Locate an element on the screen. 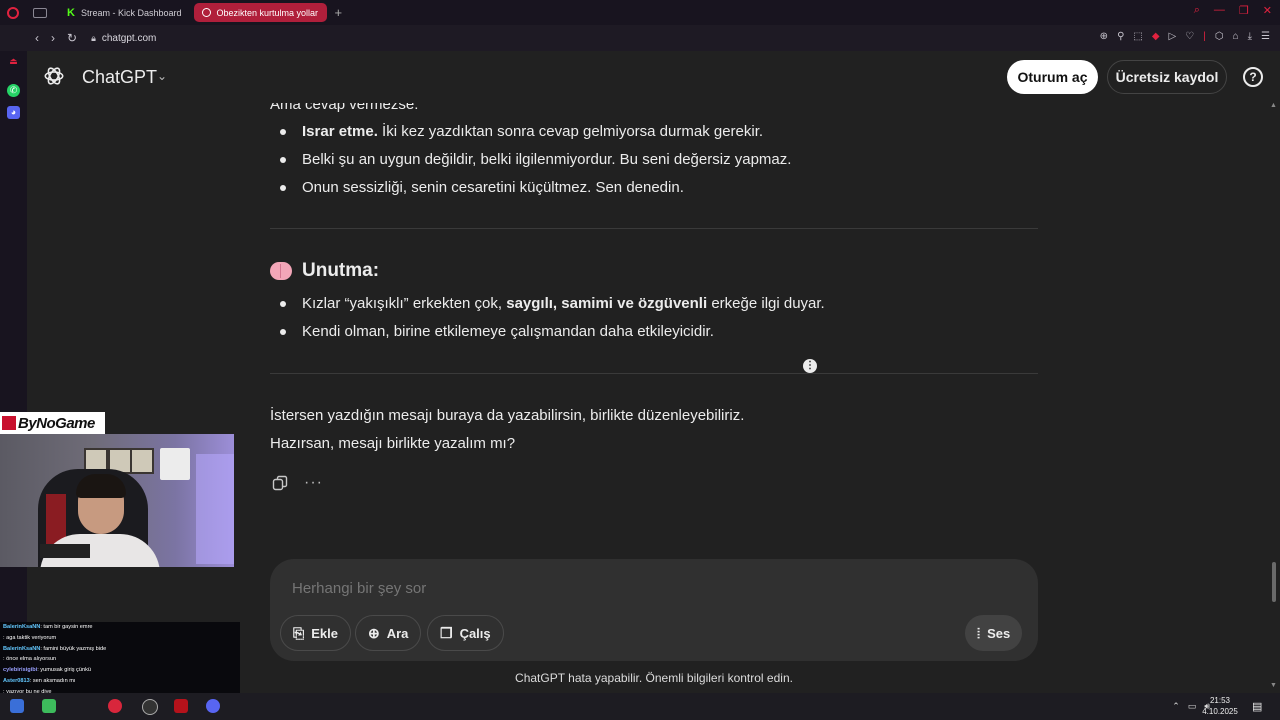  network-icon: ▭ is located at coordinates (1192, 706).